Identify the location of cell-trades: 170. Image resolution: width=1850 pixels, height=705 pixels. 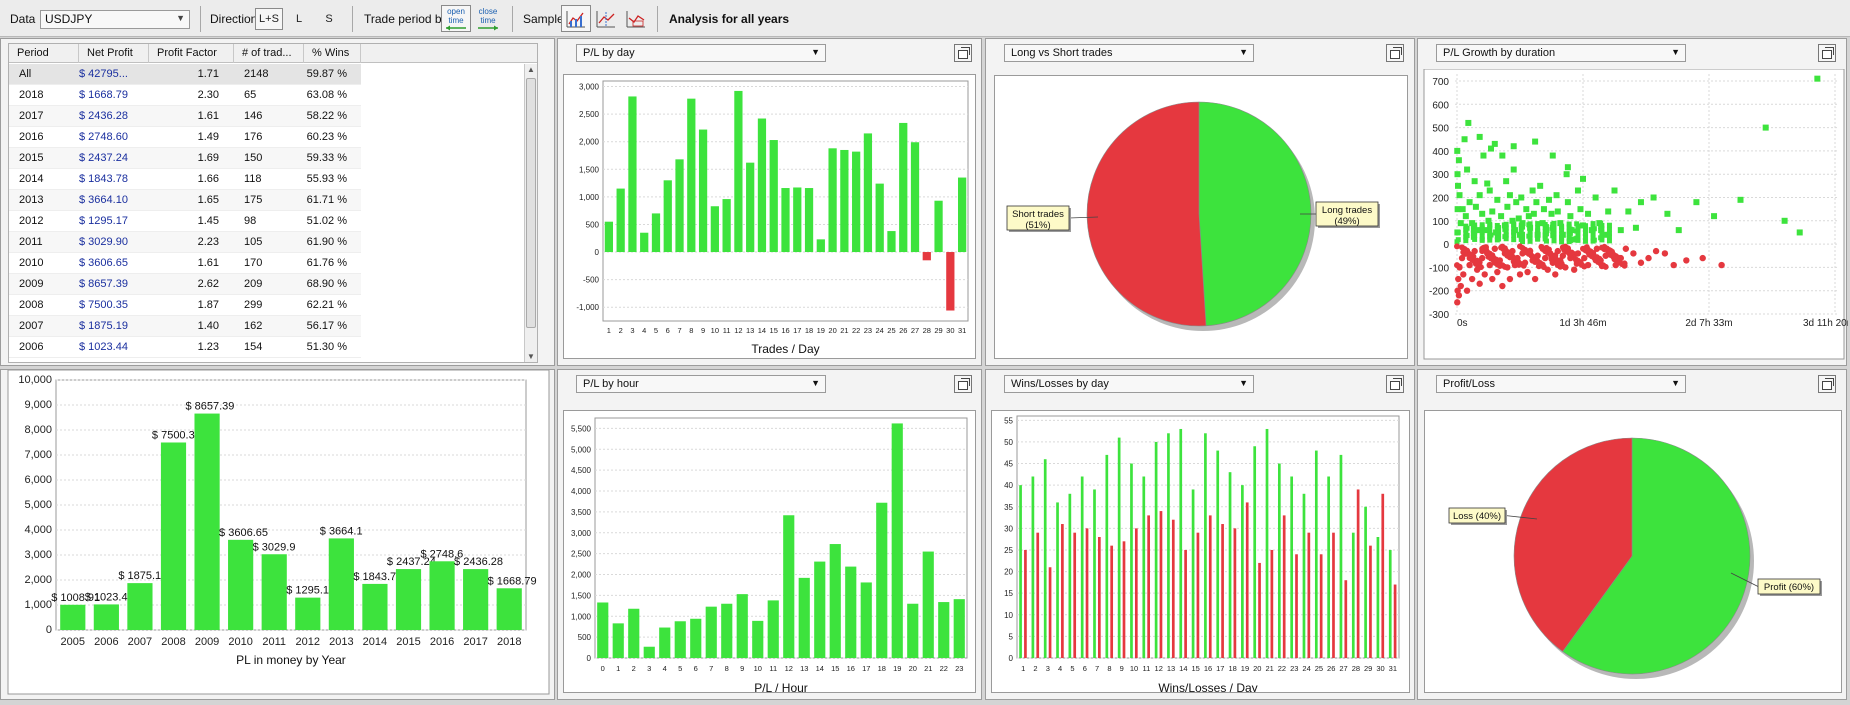
(253, 263).